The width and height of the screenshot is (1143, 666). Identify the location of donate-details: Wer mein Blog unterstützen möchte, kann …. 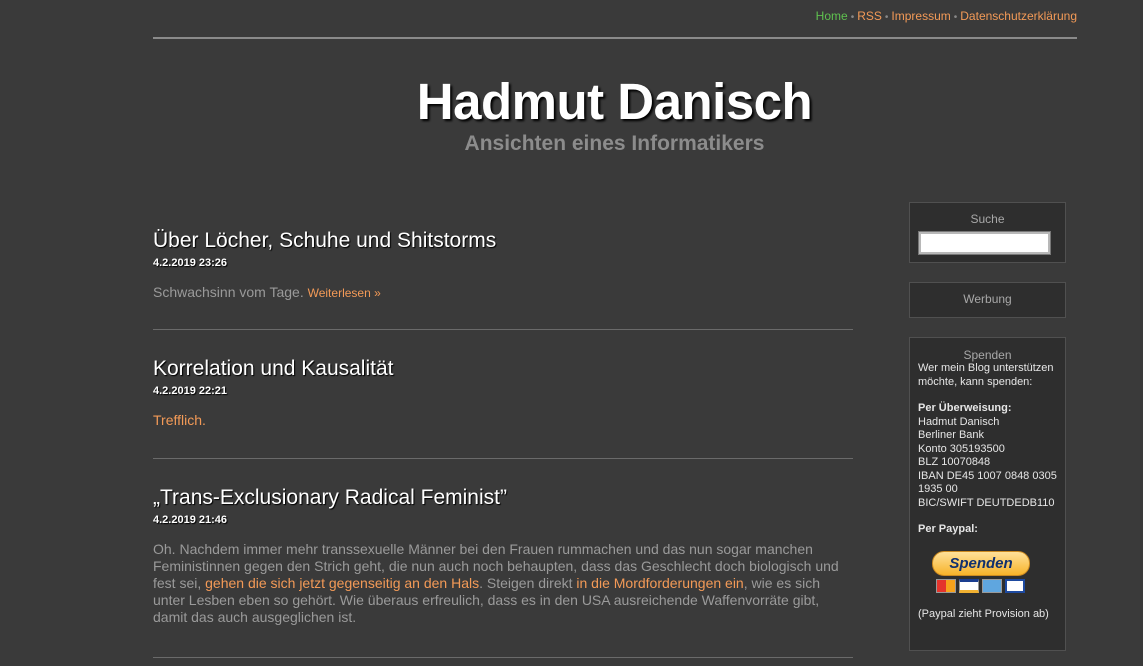
(987, 449).